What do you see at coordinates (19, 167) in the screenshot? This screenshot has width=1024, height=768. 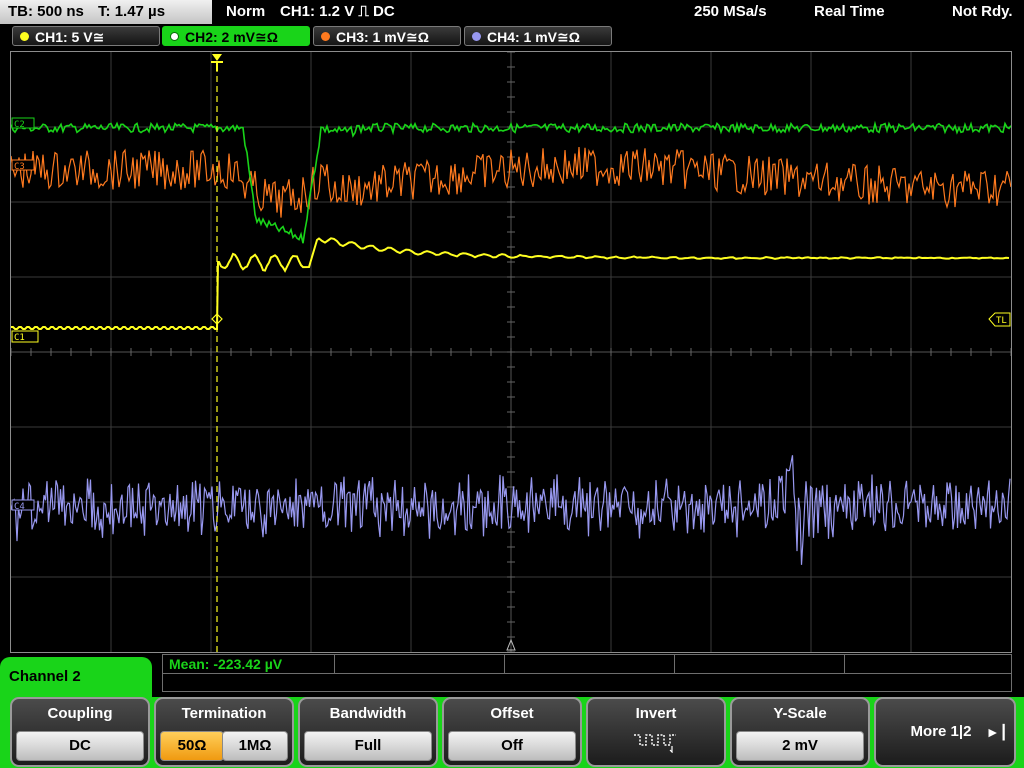 I see `ch3-marker-label: C3` at bounding box center [19, 167].